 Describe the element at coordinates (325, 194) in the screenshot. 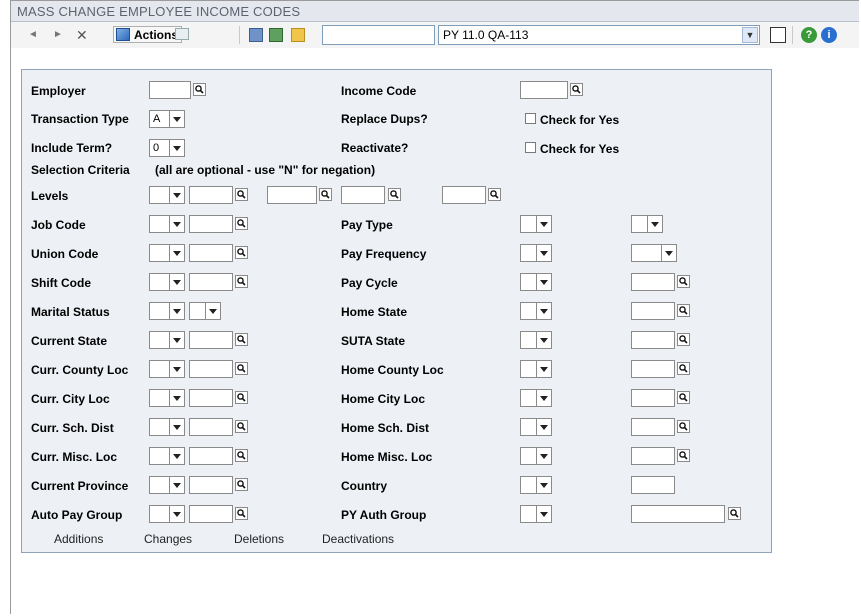

I see `level-2-search-icon` at that location.